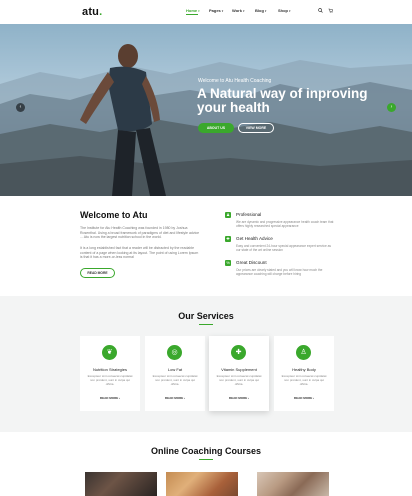  What do you see at coordinates (237, 10) in the screenshot?
I see `nav-label: Work` at bounding box center [237, 10].